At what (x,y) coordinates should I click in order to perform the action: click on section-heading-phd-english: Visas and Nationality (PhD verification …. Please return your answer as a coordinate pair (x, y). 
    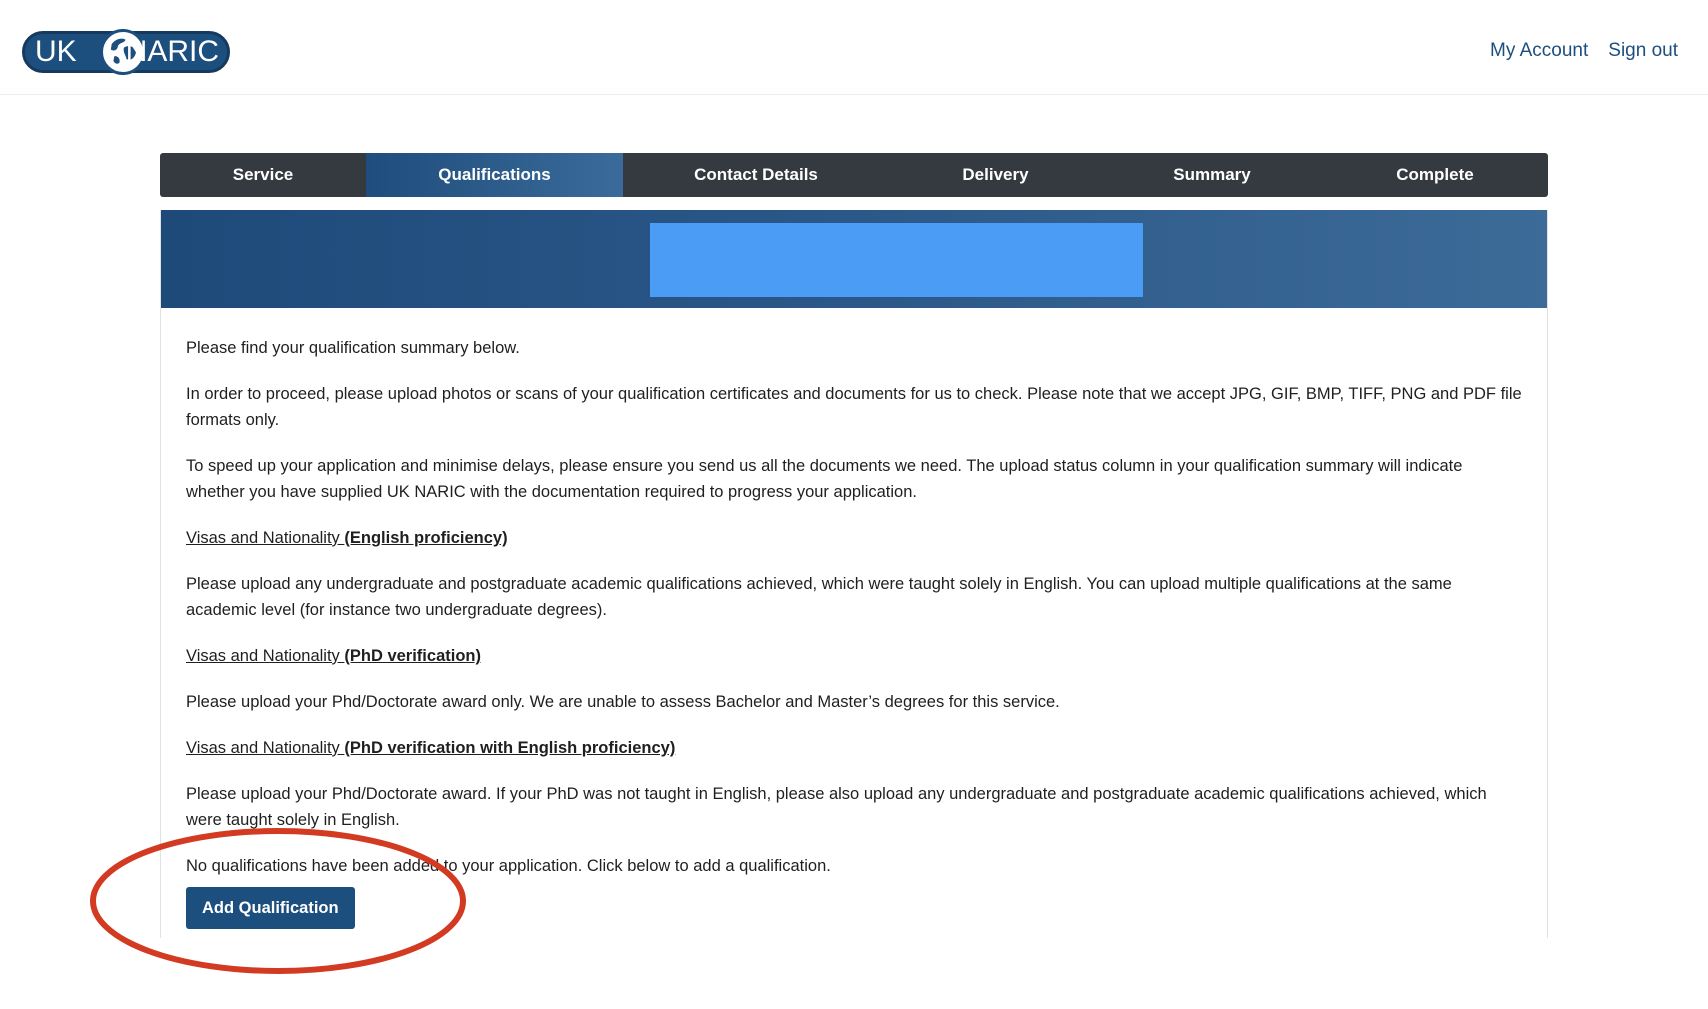
    Looking at the image, I should click on (854, 748).